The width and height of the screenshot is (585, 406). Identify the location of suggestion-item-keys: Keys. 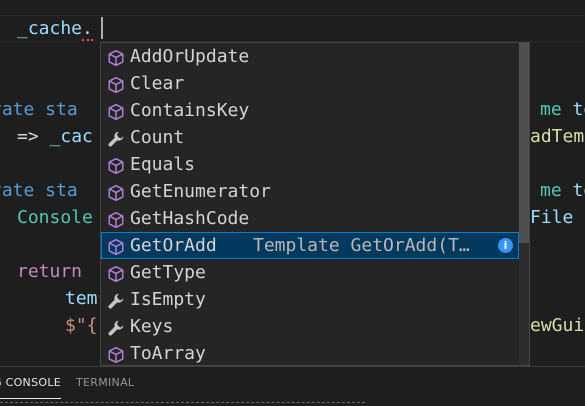
(310, 326).